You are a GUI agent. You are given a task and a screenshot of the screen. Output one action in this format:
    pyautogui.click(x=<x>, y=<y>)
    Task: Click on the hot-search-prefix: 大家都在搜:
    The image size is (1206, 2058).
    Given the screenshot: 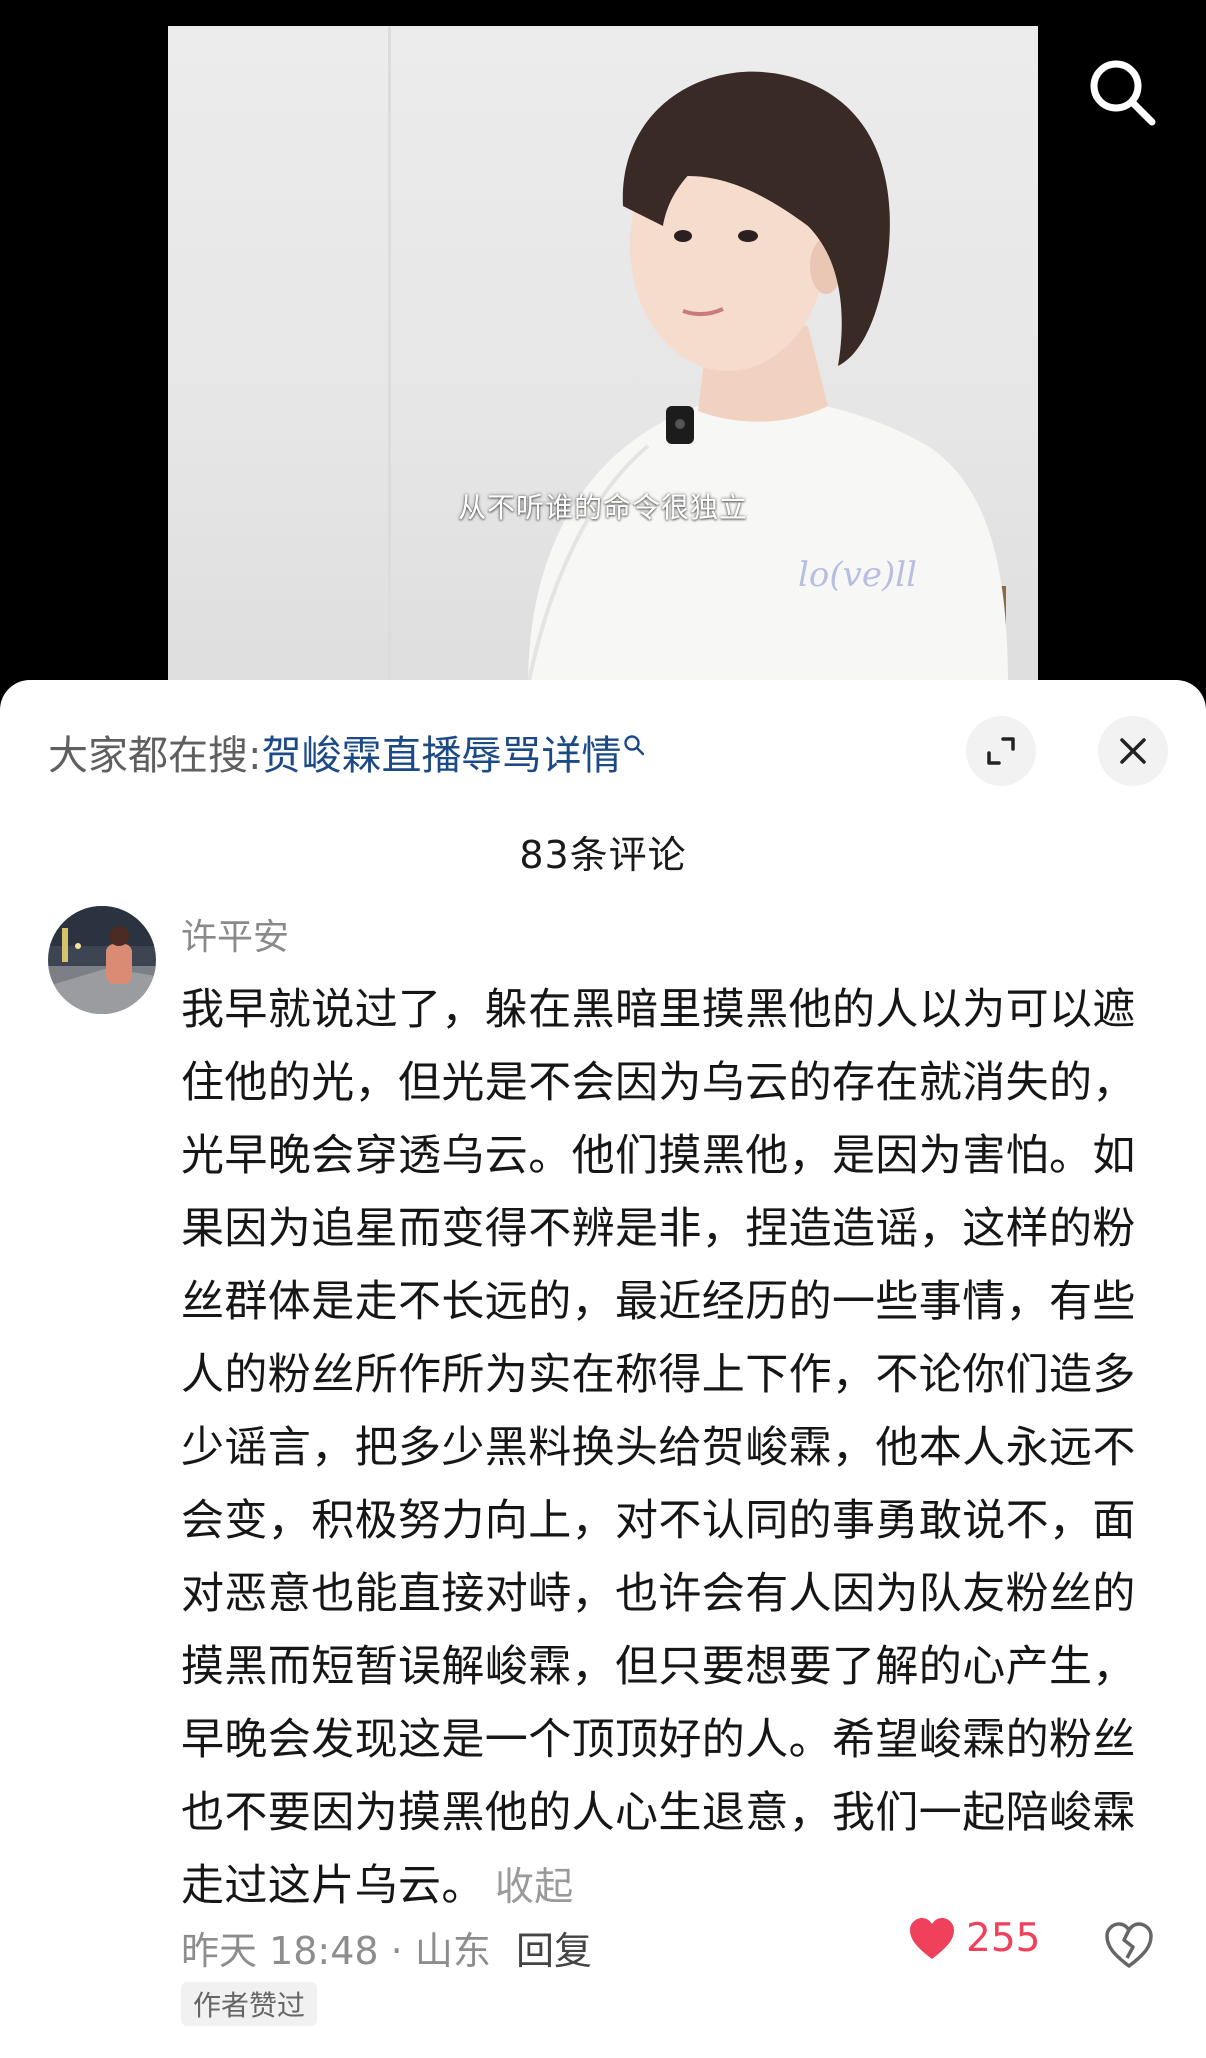 What is the action you would take?
    pyautogui.click(x=155, y=756)
    